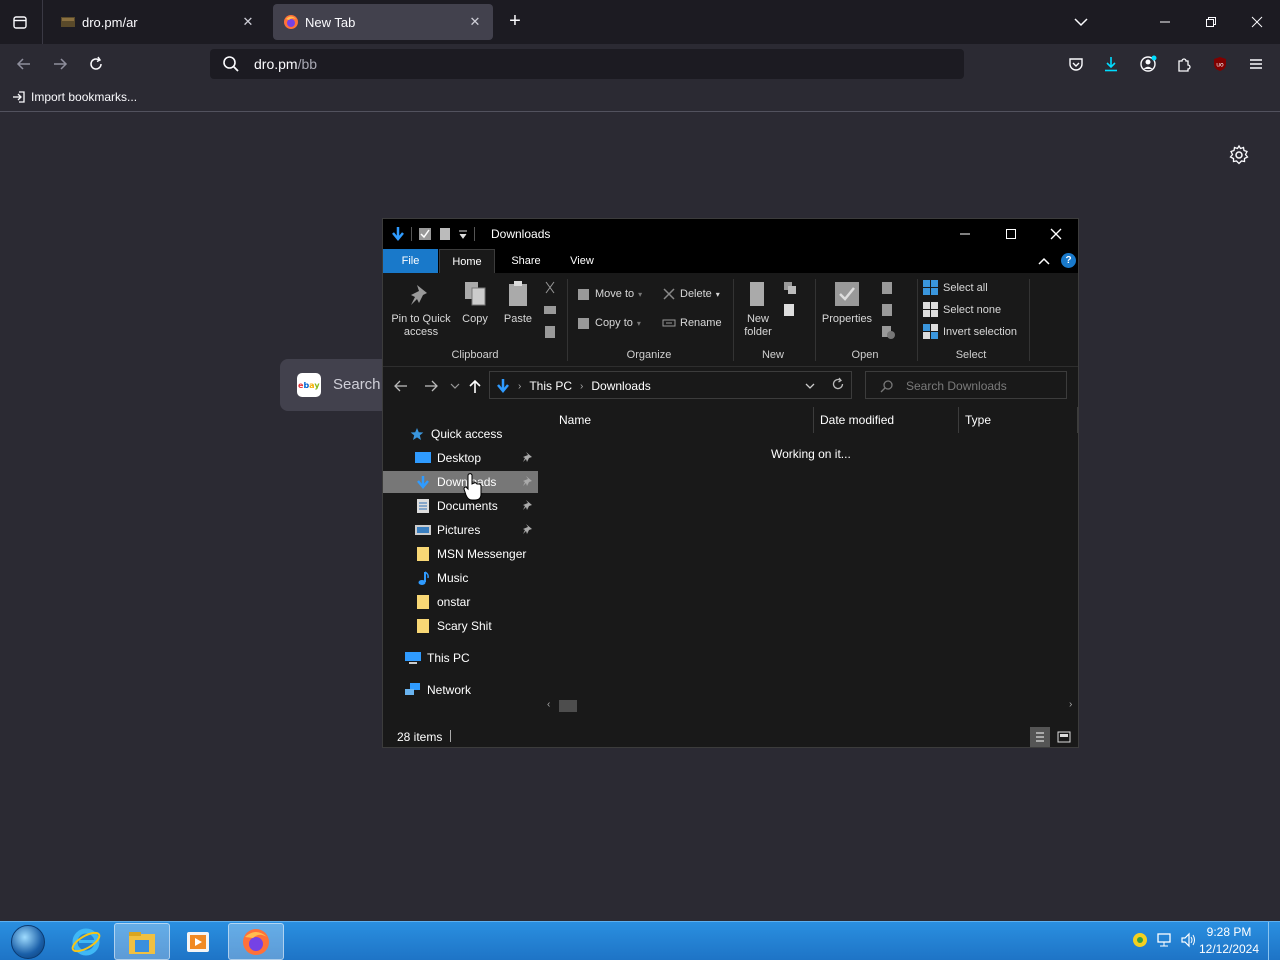 This screenshot has width=1280, height=960. Describe the element at coordinates (582, 261) in the screenshot. I see `tab-view: View` at that location.